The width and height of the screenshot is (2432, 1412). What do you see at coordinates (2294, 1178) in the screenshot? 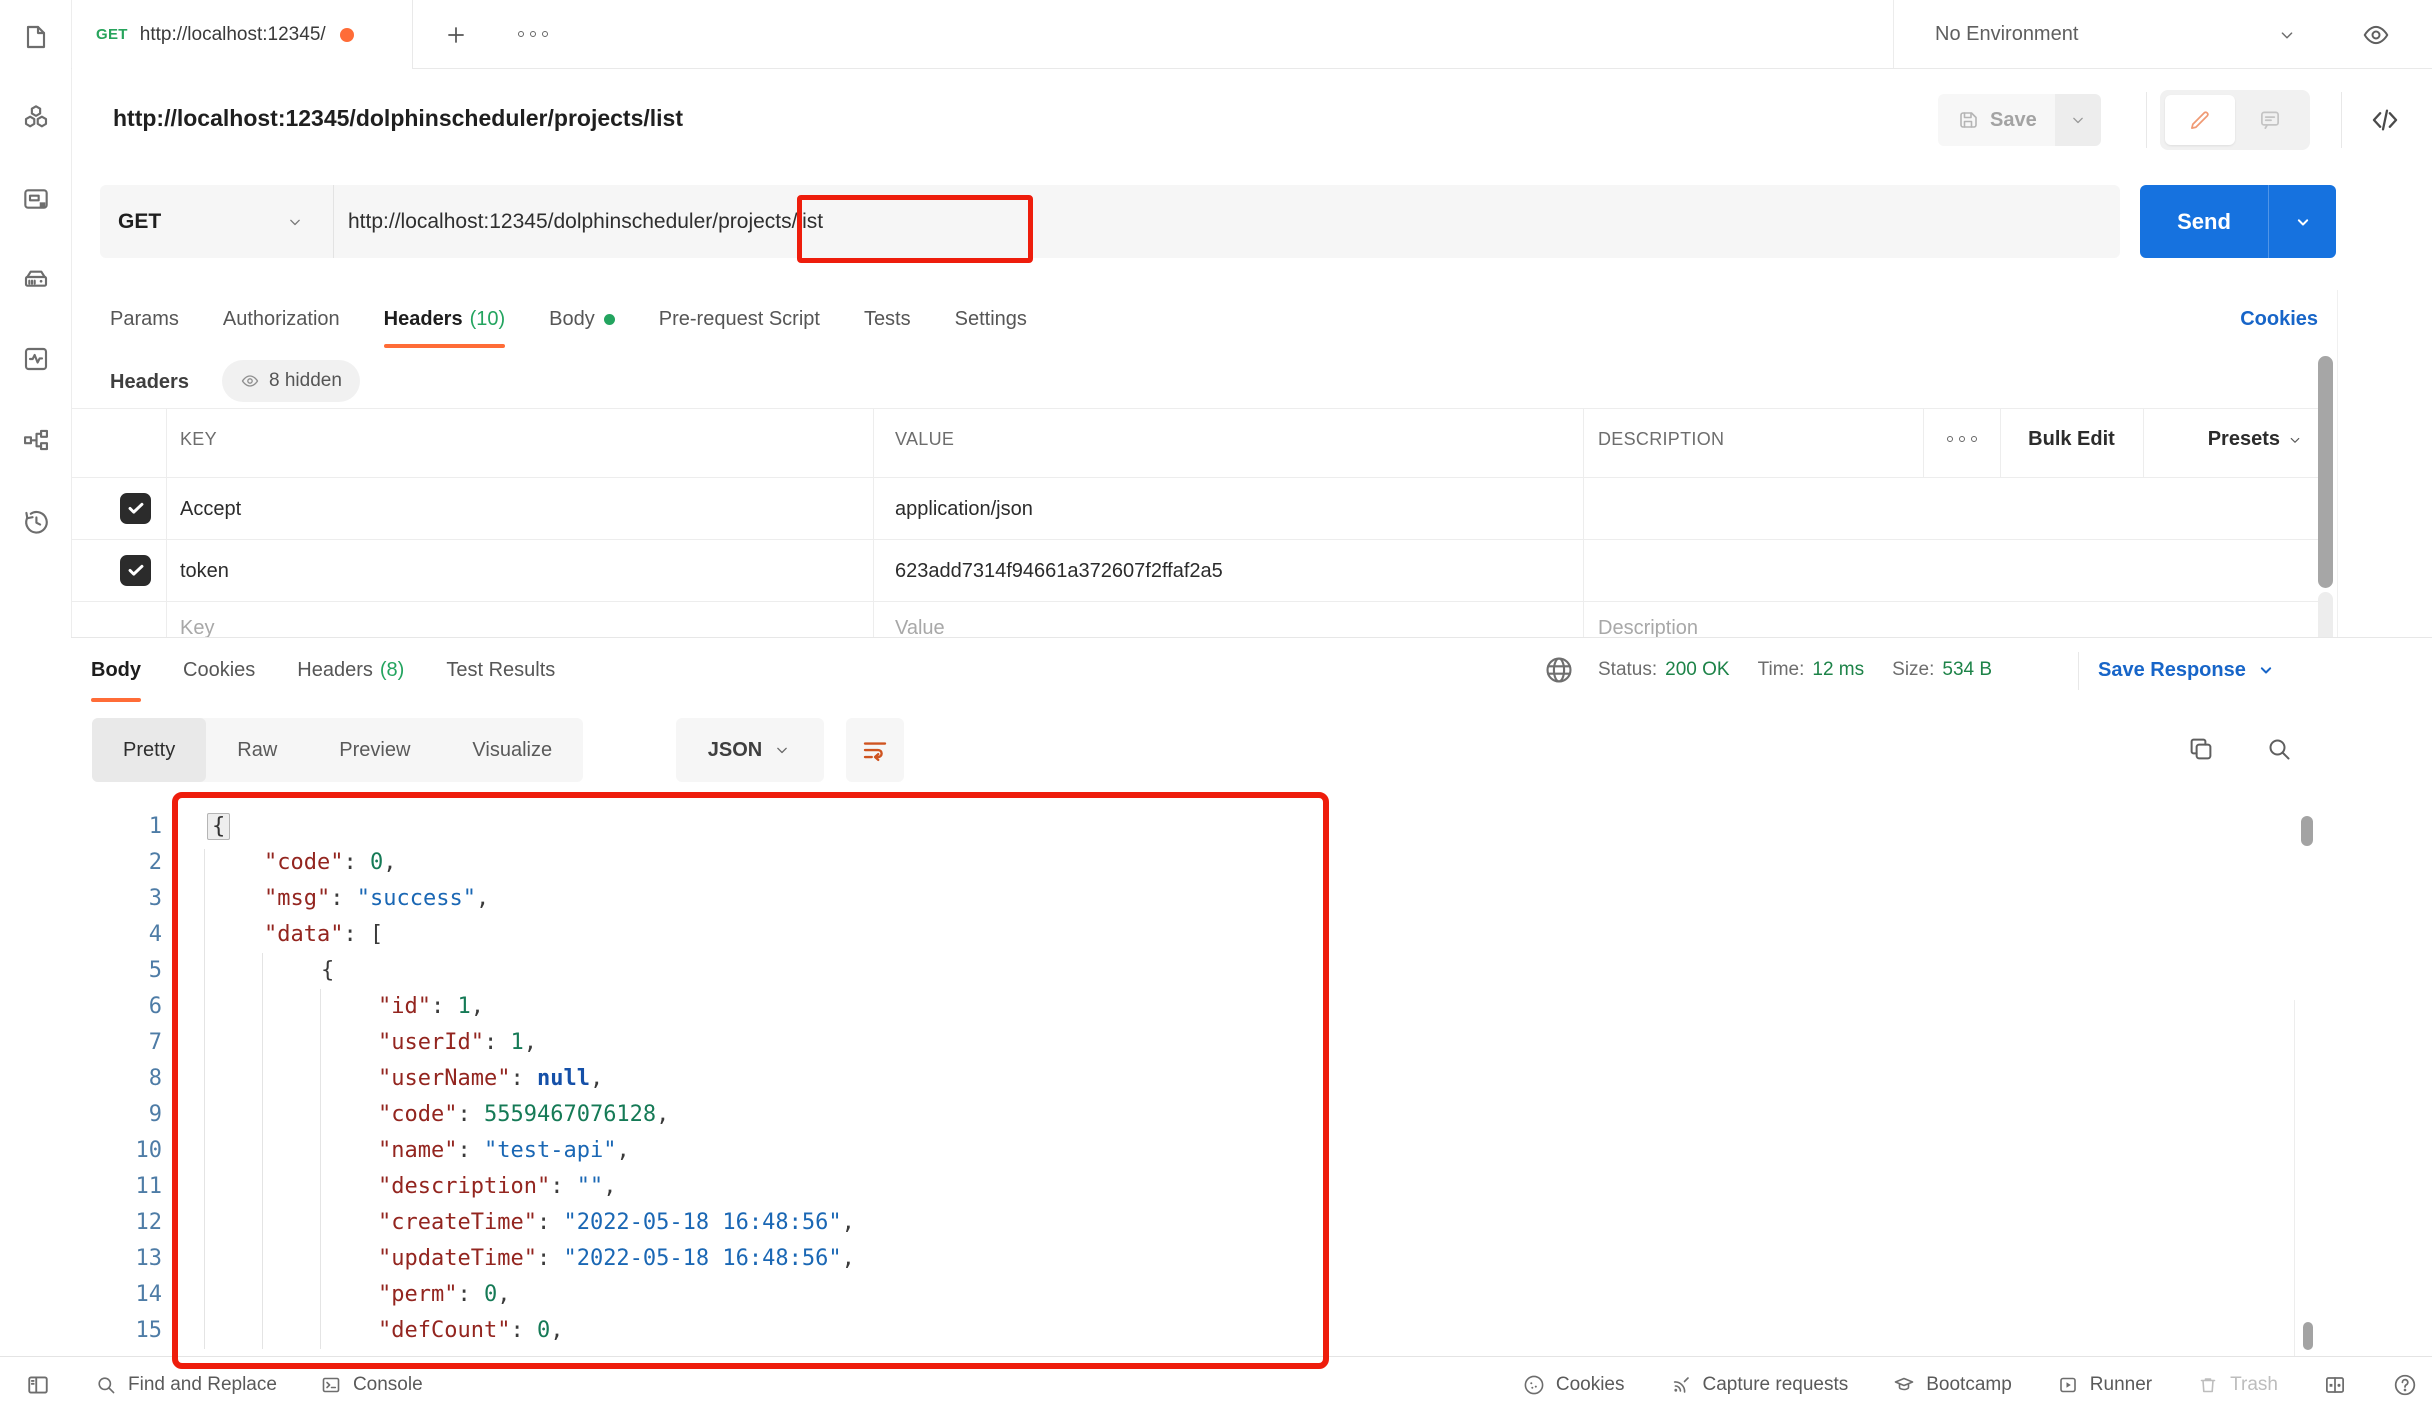
I see `scroll-gutter-line` at bounding box center [2294, 1178].